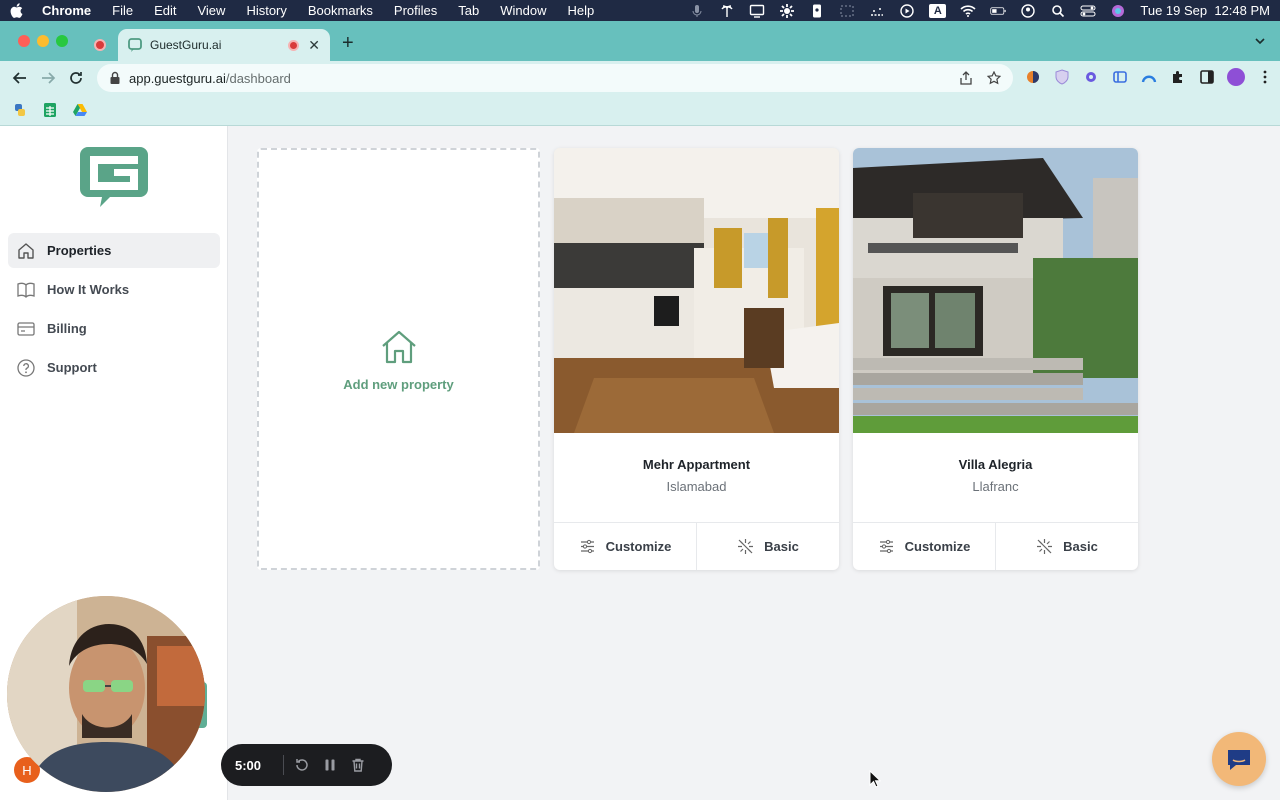 The image size is (1280, 800). I want to click on trash-icon, so click(358, 765).